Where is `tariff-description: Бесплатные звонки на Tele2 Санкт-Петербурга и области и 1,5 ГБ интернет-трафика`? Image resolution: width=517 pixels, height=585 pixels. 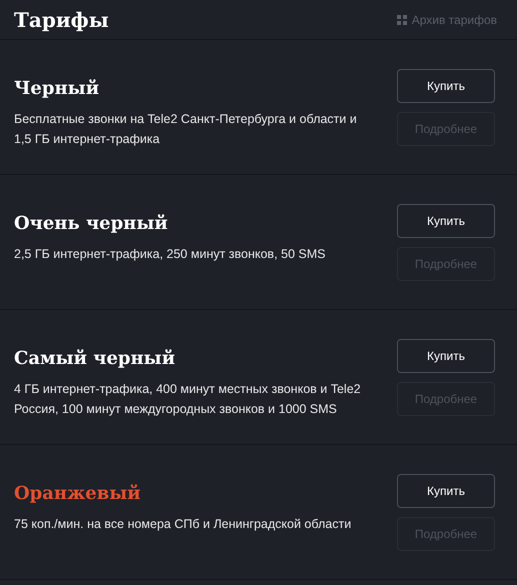 tariff-description: Бесплатные звонки на Tele2 Санкт-Петербурга и области и 1,5 ГБ интернет-трафика is located at coordinates (186, 129).